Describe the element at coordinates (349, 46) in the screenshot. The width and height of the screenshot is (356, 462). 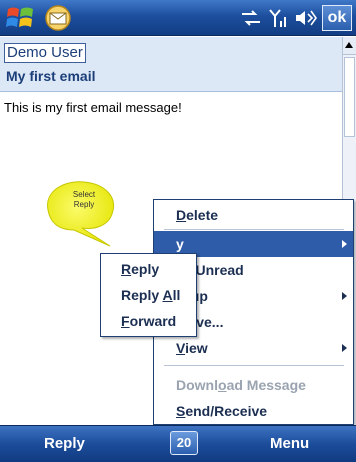
I see `scroll-up-arrow-icon` at that location.